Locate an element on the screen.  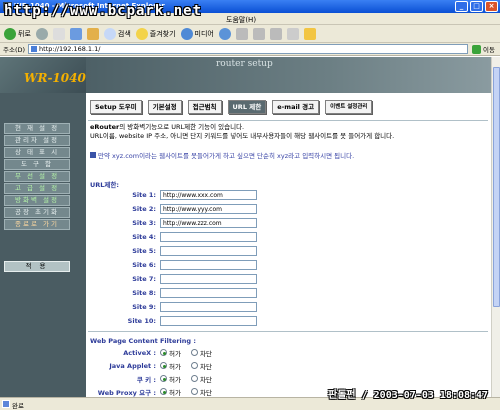
back-arrow-icon is located at coordinates (10, 33).